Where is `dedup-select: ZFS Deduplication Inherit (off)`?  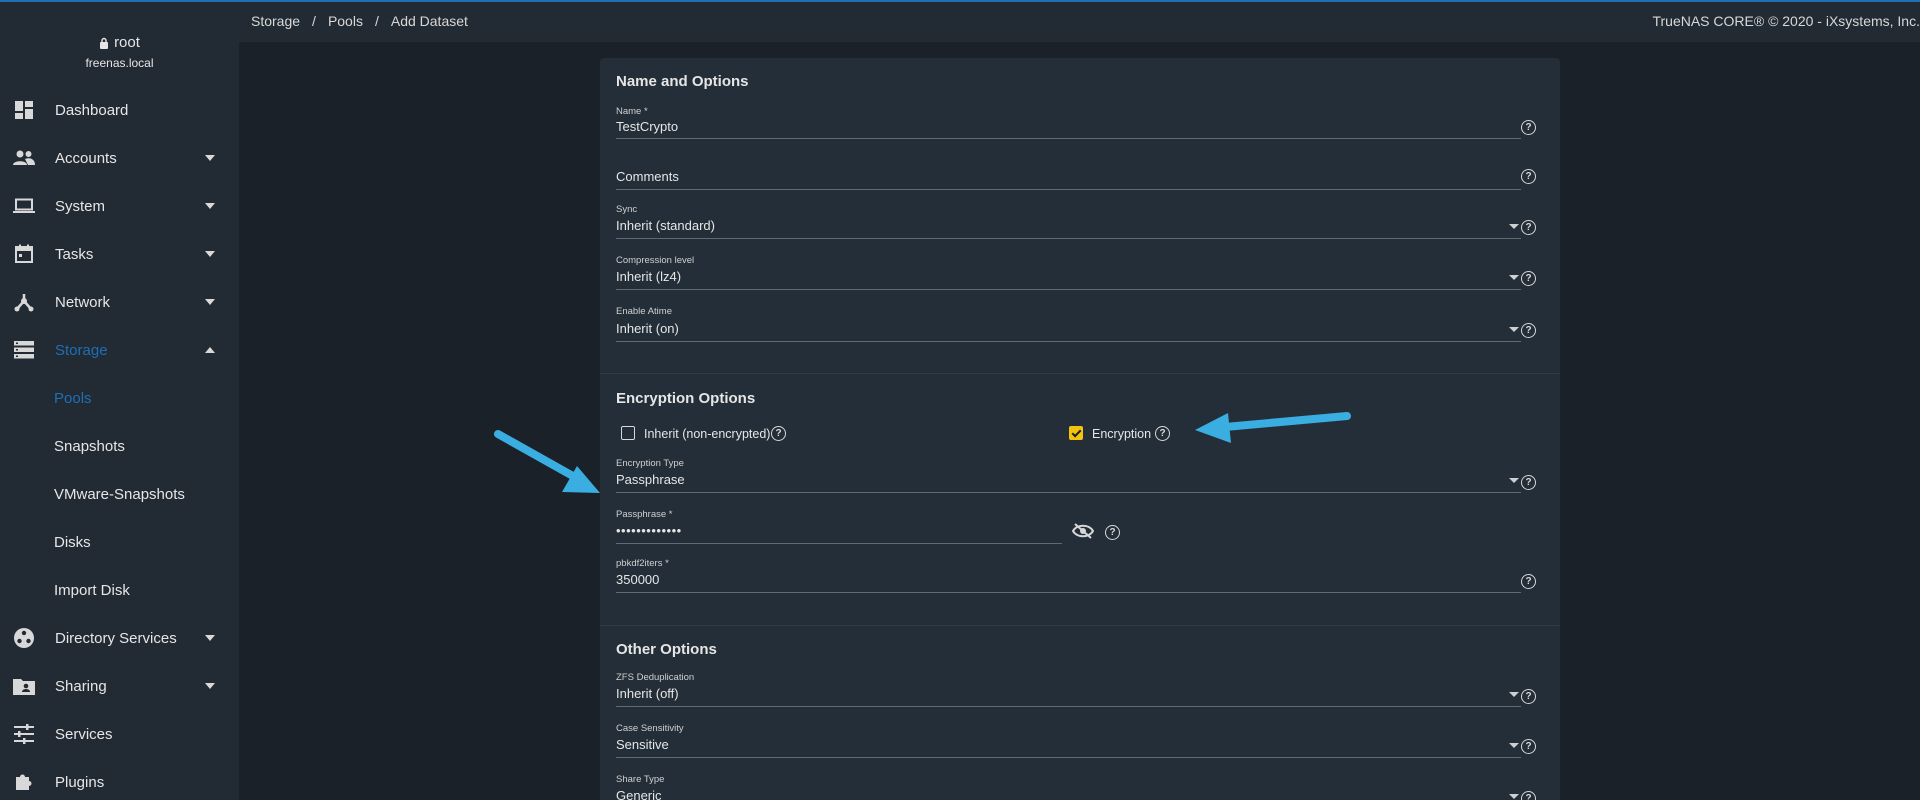 dedup-select: ZFS Deduplication Inherit (off) is located at coordinates (1068, 690).